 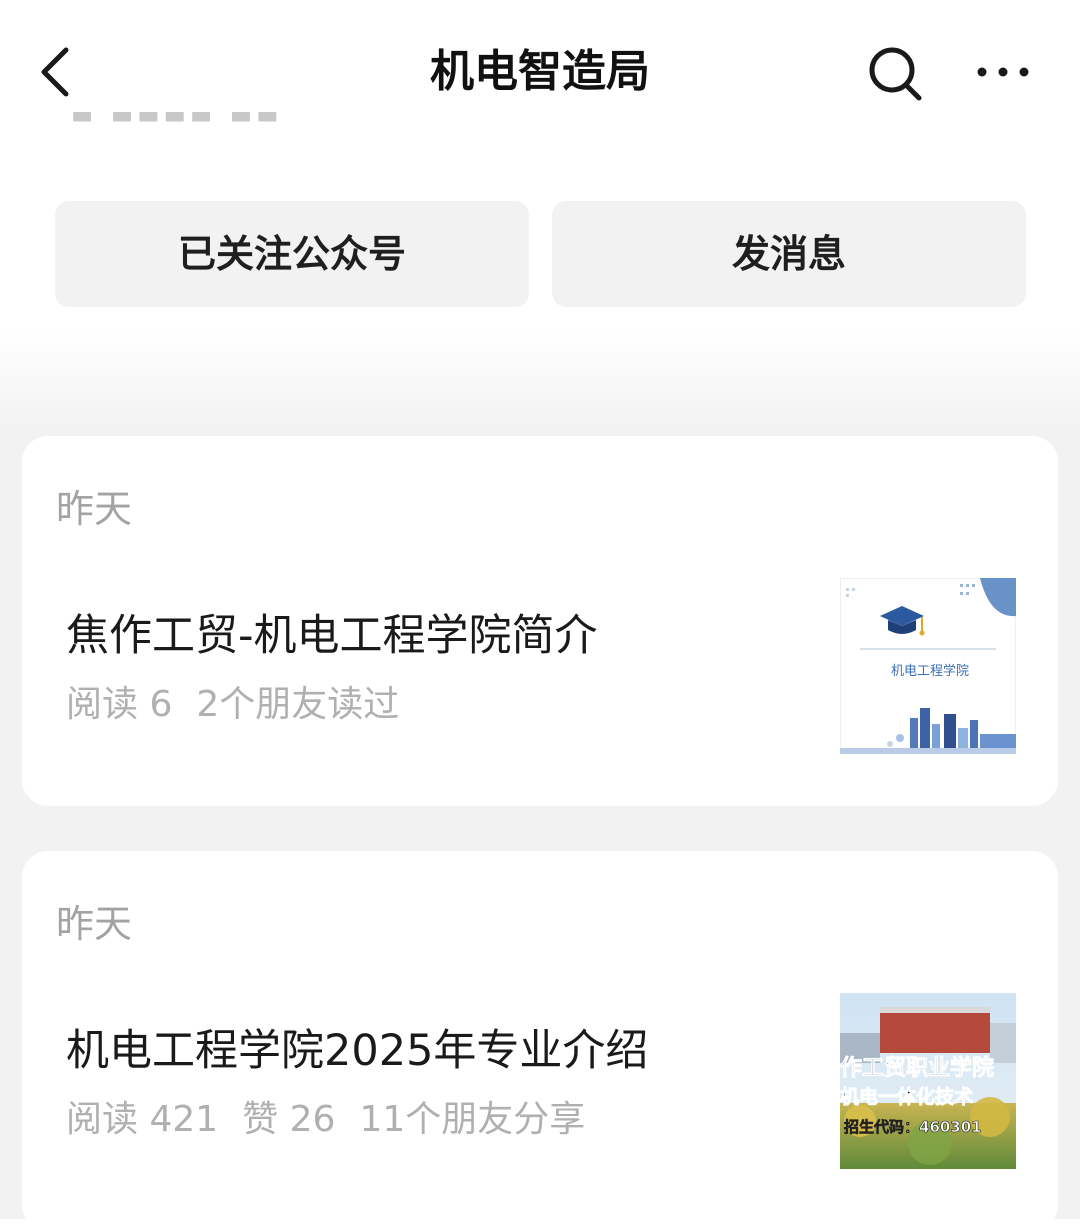 What do you see at coordinates (337, 1120) in the screenshot?
I see `article-stats: 阅读 421 赞 26 11个朋友分享` at bounding box center [337, 1120].